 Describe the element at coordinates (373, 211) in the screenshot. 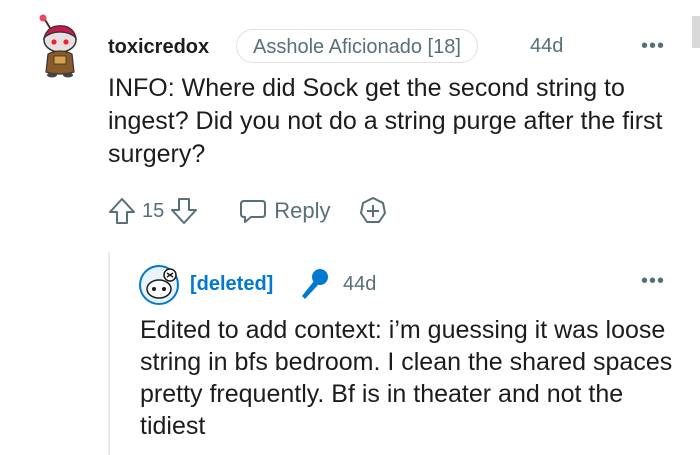

I see `award-icon` at that location.